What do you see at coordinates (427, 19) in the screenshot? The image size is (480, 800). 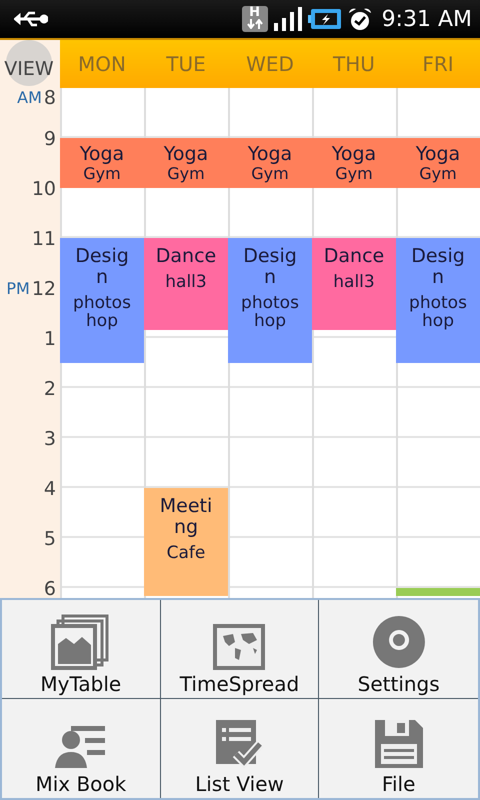 I see `status-time: 9:31 AM` at bounding box center [427, 19].